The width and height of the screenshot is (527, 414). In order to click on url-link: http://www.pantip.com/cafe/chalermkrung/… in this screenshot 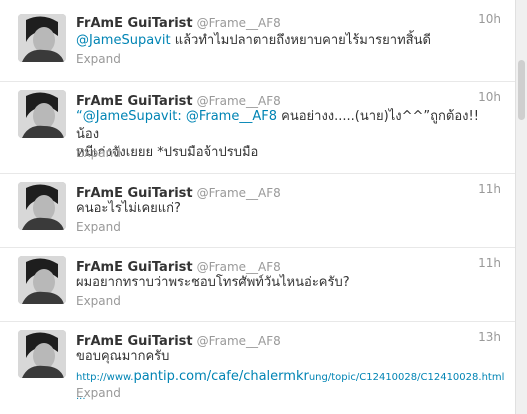, I will do `click(290, 385)`.